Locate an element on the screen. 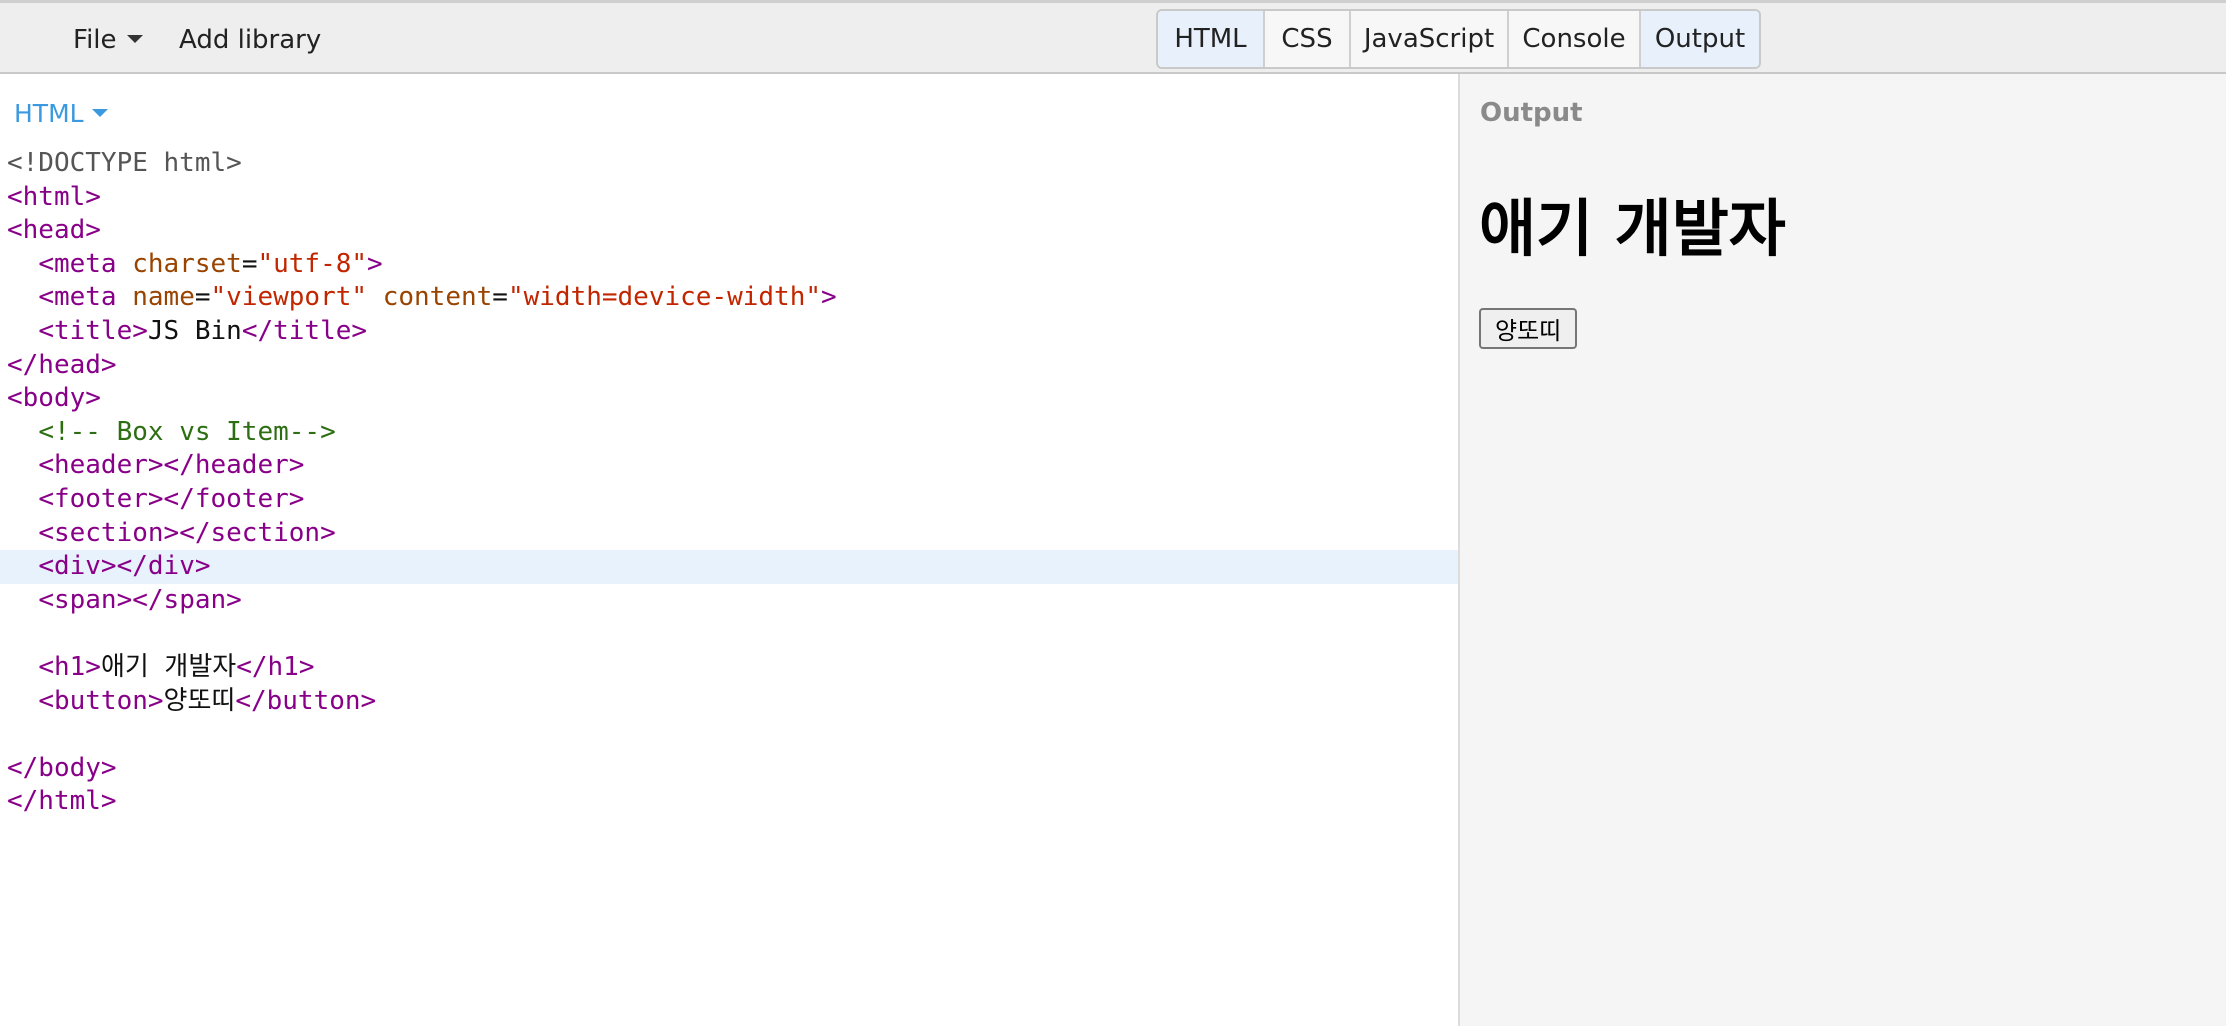 Image resolution: width=2226 pixels, height=1026 pixels. code-token: "utf-8" is located at coordinates (312, 263).